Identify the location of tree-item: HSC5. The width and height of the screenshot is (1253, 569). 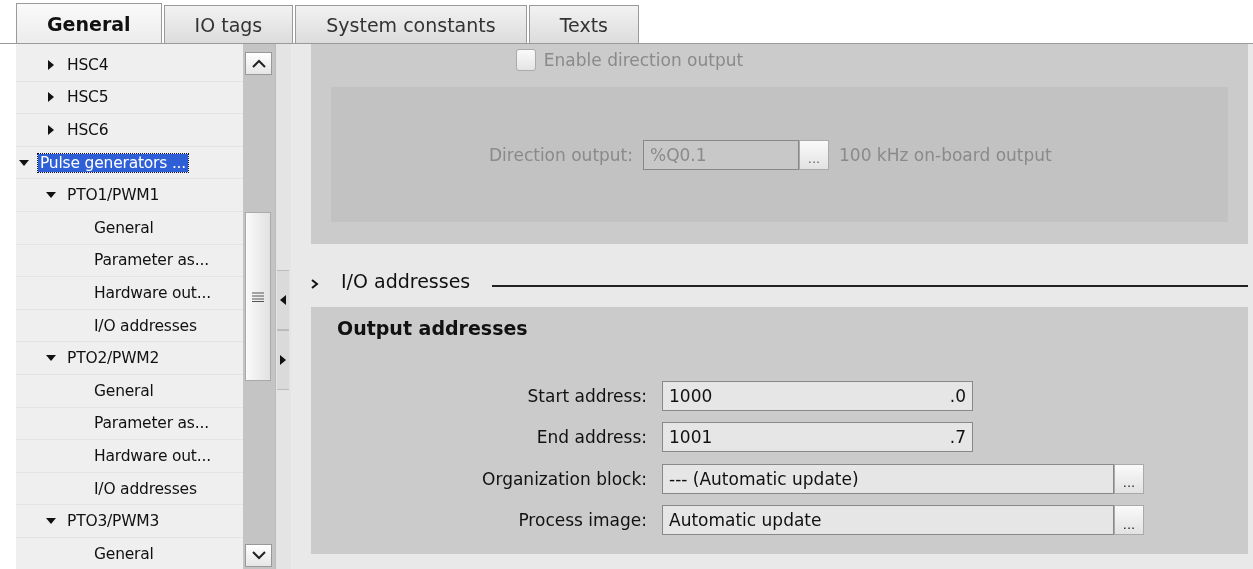
(88, 97).